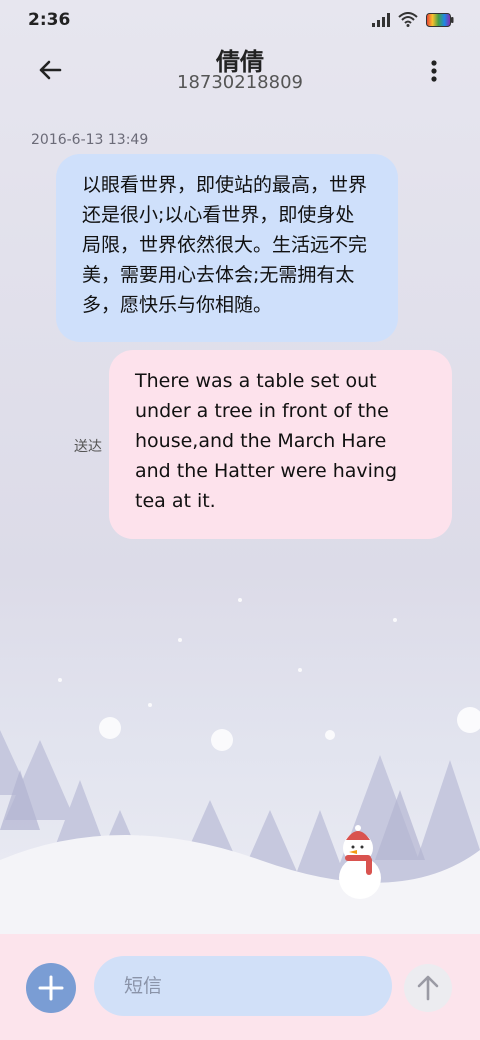 This screenshot has height=1040, width=480. I want to click on plus-icon, so click(51, 988).